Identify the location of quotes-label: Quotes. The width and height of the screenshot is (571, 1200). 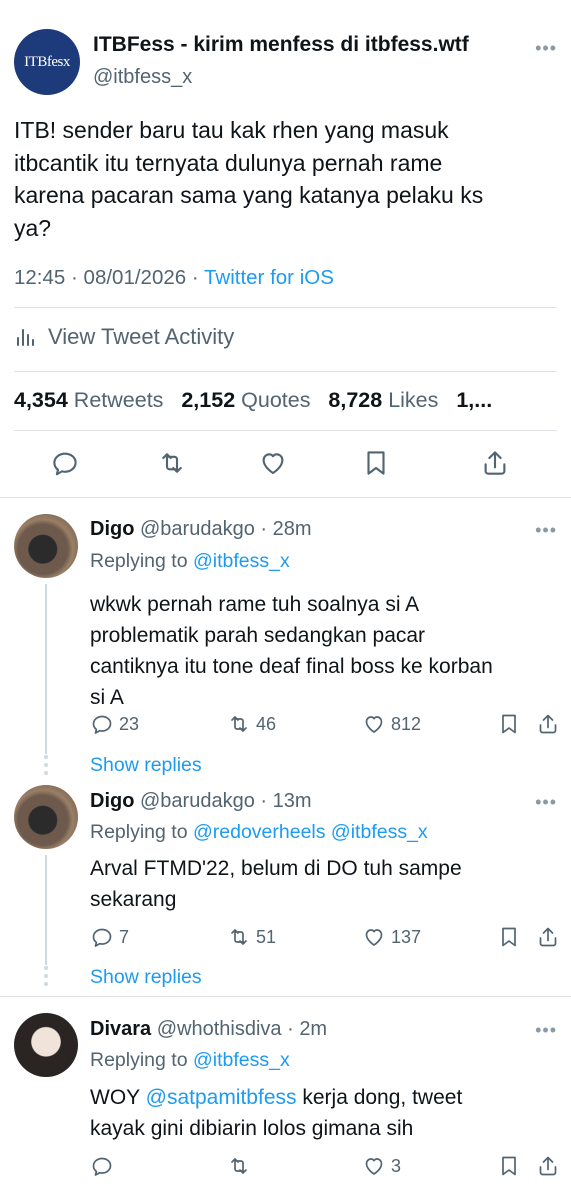
(276, 400).